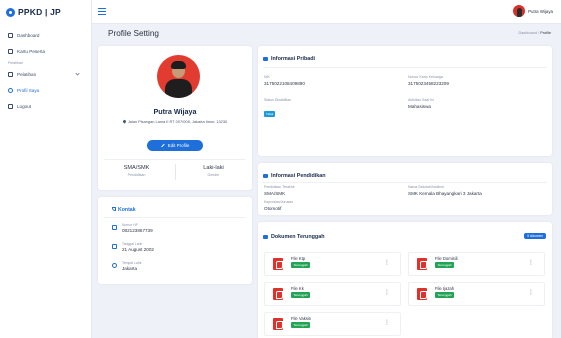  Describe the element at coordinates (277, 109) in the screenshot. I see `disability-field: Status Disabilitas Tidak` at that location.